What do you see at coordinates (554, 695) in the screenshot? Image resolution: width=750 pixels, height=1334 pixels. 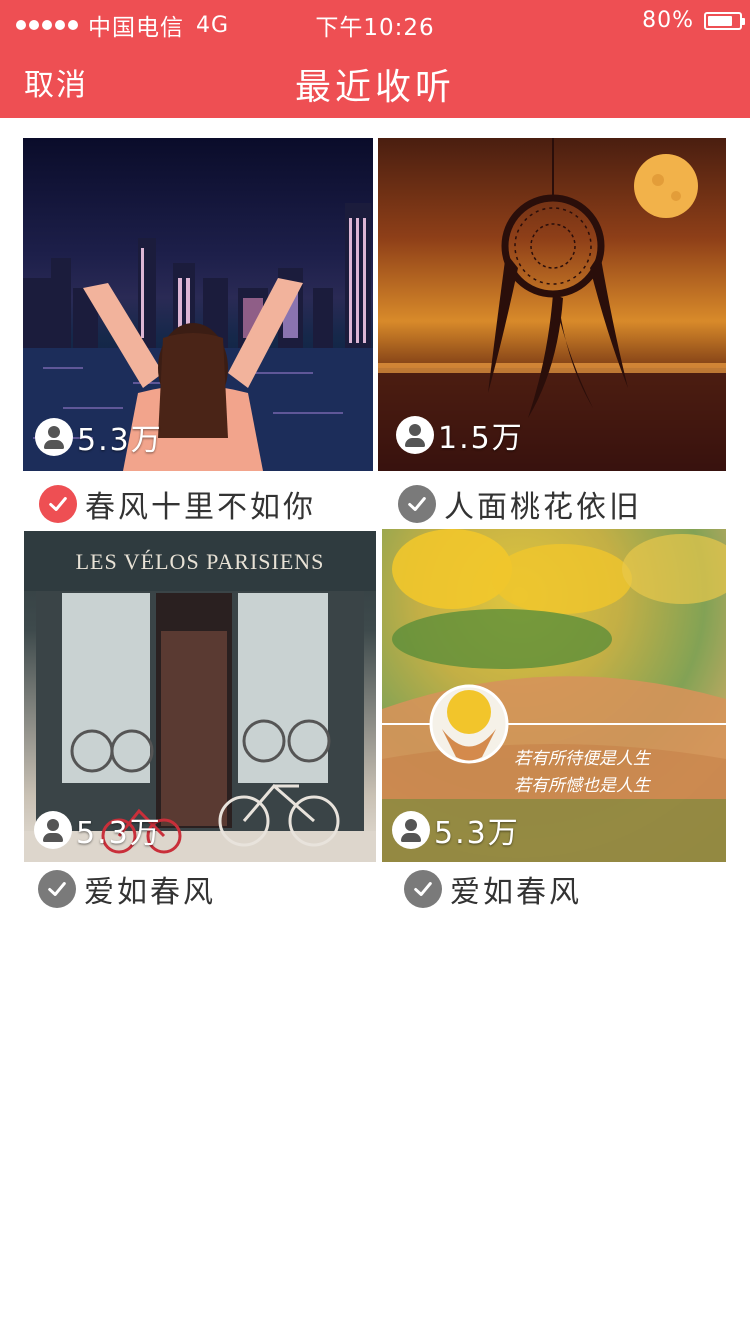 I see `sunflower-bouquet-photo: 若有所待便是人生 若有所憾也是人生 5.3万` at bounding box center [554, 695].